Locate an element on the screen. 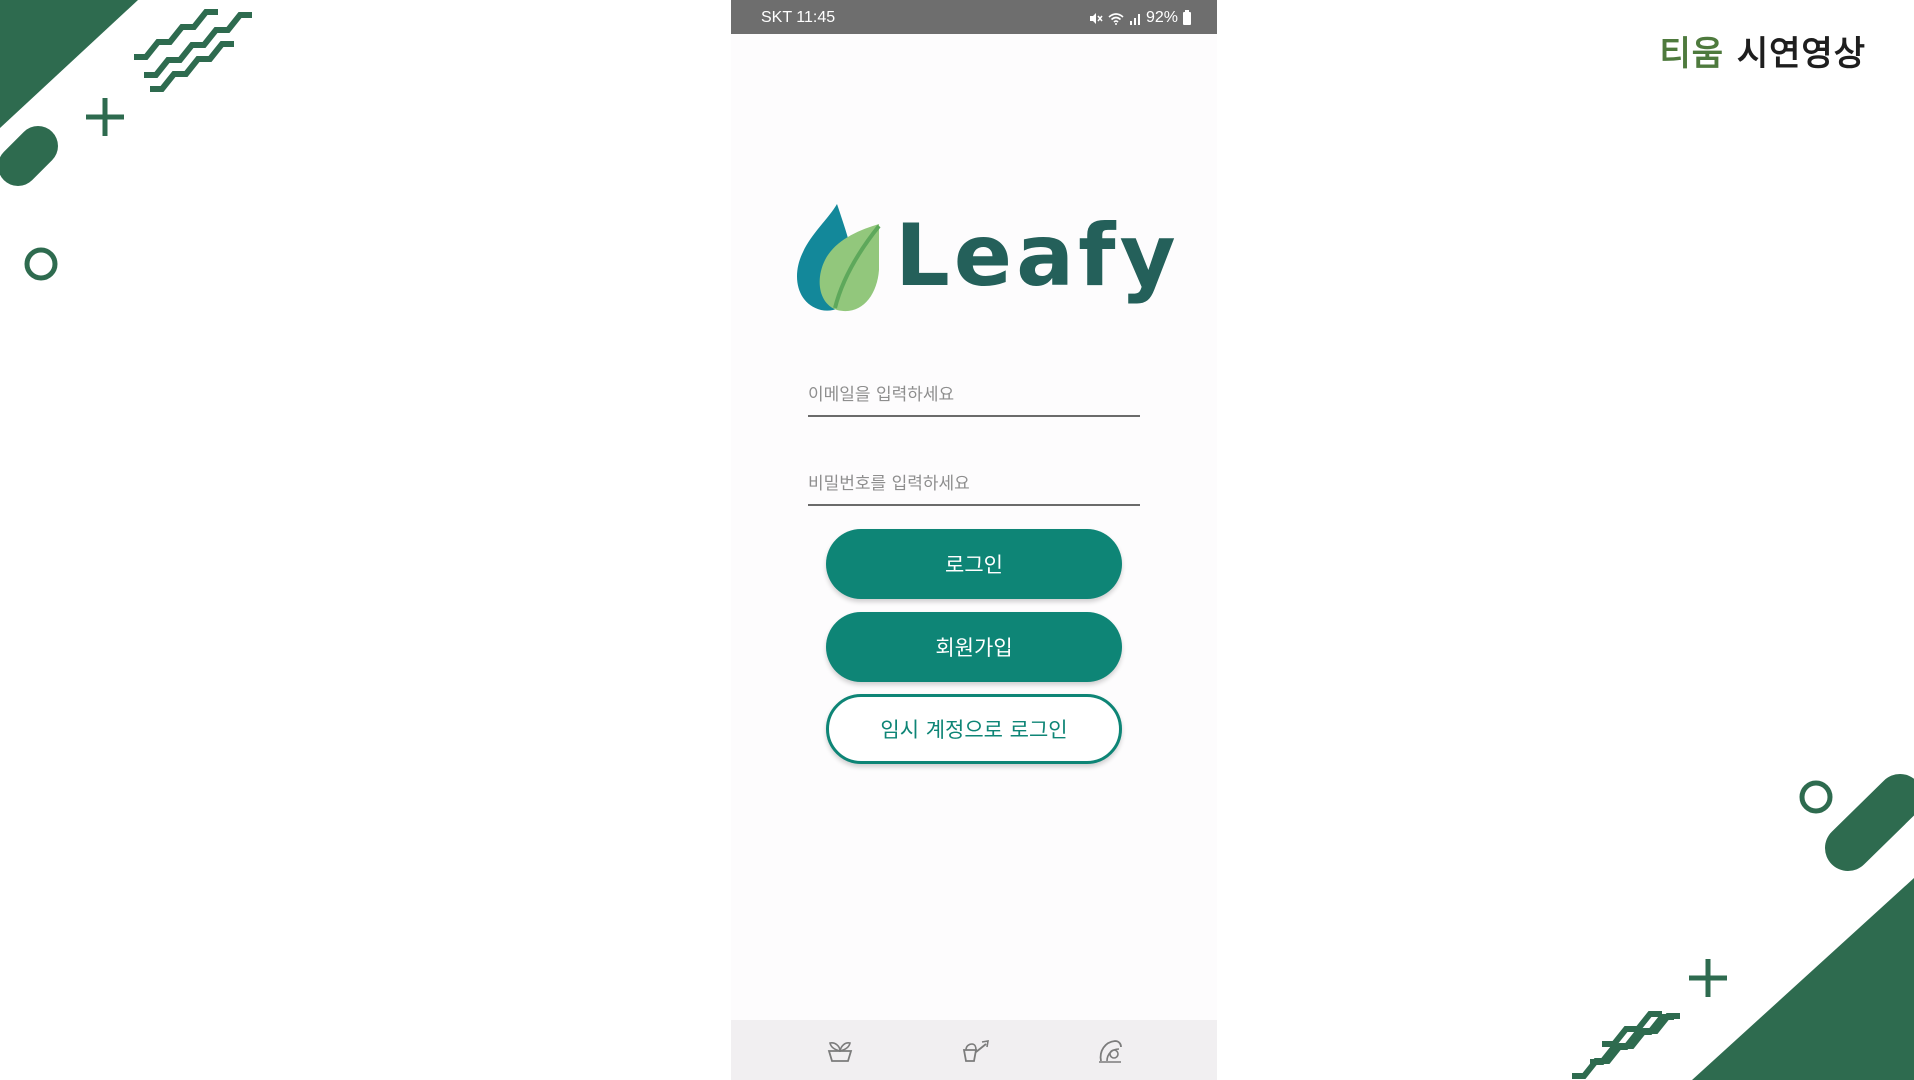 Image resolution: width=1914 pixels, height=1080 pixels. profile-leaf-icon is located at coordinates (1110, 1051).